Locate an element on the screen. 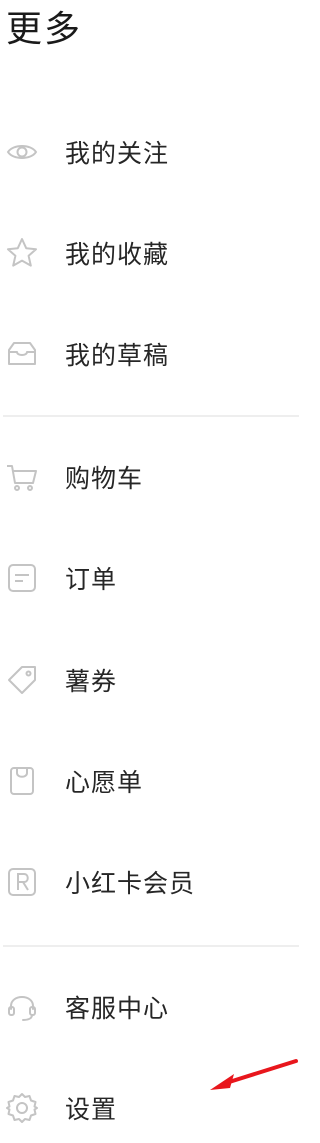  star-icon is located at coordinates (22, 253).